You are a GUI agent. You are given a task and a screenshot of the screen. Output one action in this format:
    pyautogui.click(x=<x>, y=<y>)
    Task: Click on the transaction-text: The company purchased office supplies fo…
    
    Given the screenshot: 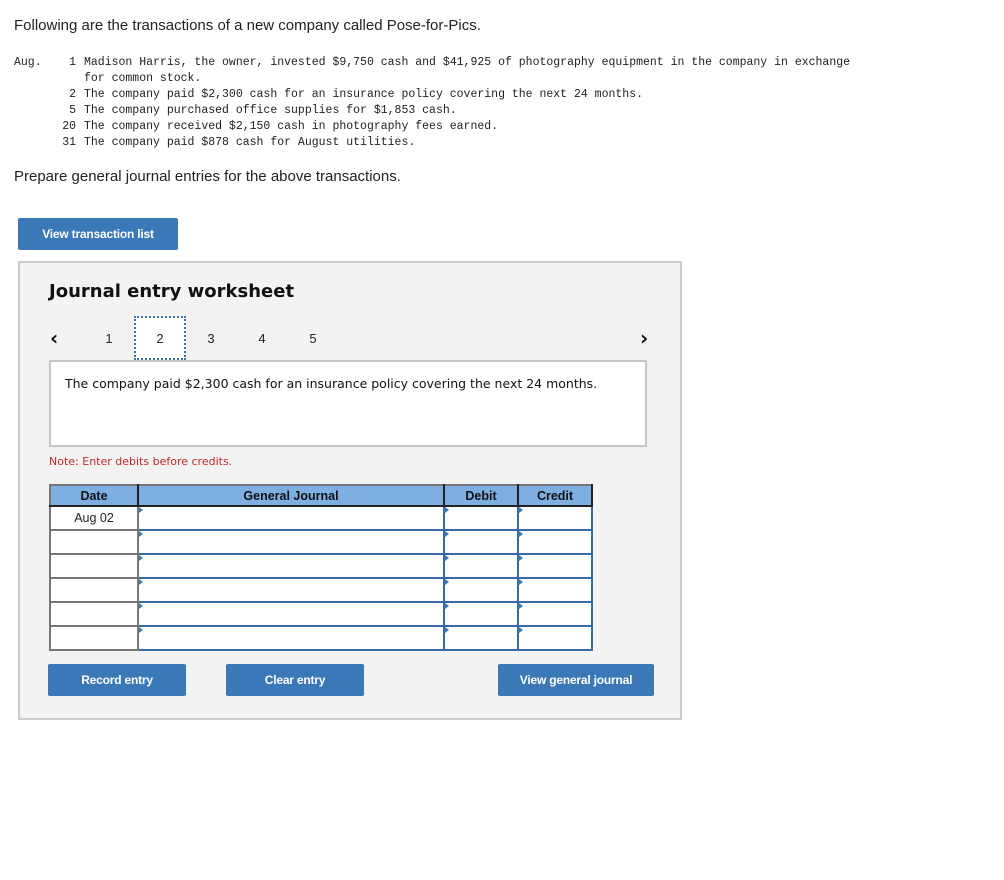 What is the action you would take?
    pyautogui.click(x=270, y=110)
    